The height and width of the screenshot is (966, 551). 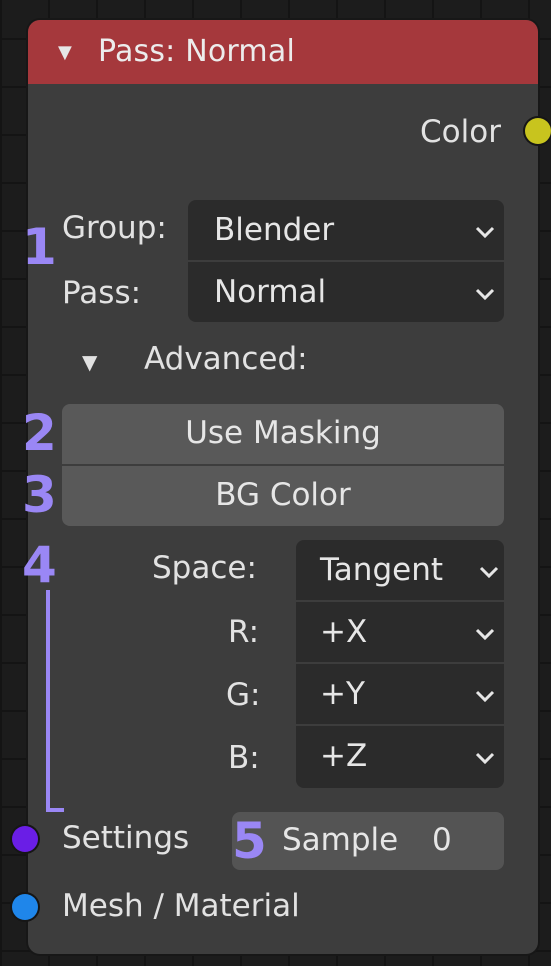 What do you see at coordinates (249, 841) in the screenshot?
I see `annotation-5: 5` at bounding box center [249, 841].